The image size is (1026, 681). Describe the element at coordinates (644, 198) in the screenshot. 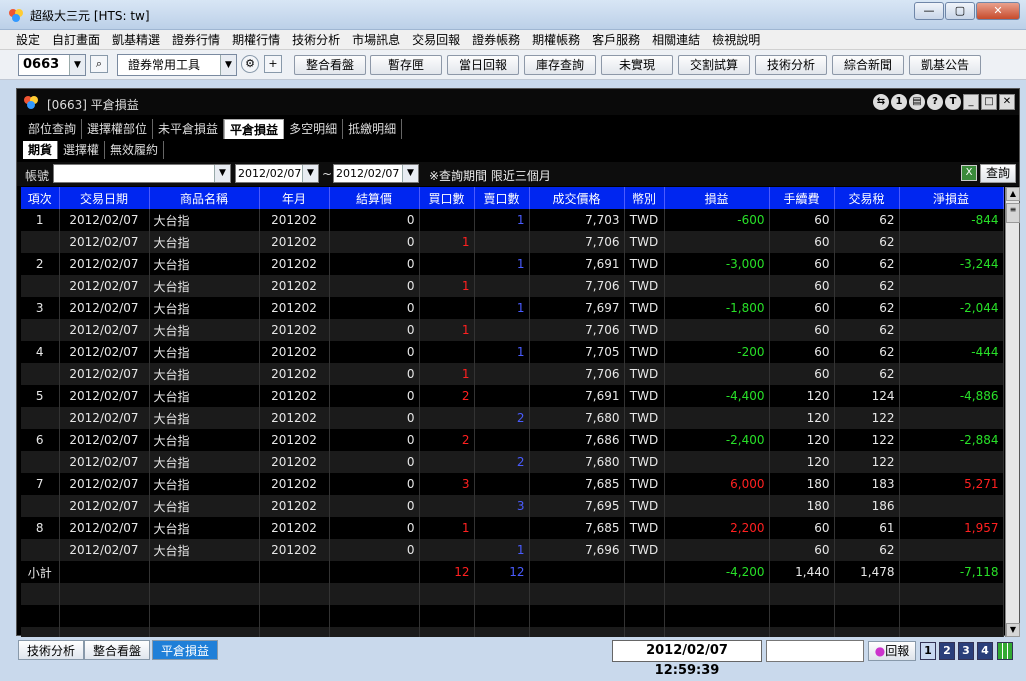

I see `col-header: 幣別` at that location.